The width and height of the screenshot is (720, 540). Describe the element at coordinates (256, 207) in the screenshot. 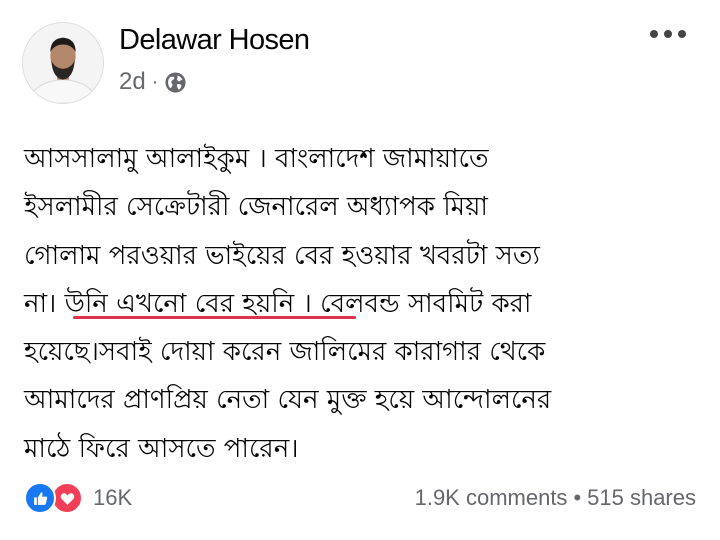

I see `post-line: ইসলামীর সেক্রেটারী জেনারেল অধ্যাপক মিয়া` at that location.